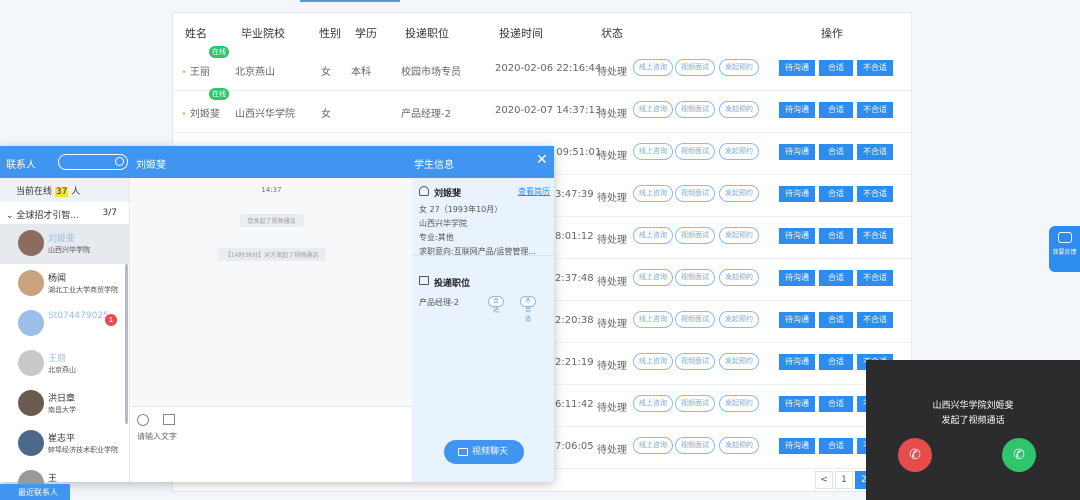  Describe the element at coordinates (542, 160) in the screenshot. I see `close-icon: ✕` at that location.